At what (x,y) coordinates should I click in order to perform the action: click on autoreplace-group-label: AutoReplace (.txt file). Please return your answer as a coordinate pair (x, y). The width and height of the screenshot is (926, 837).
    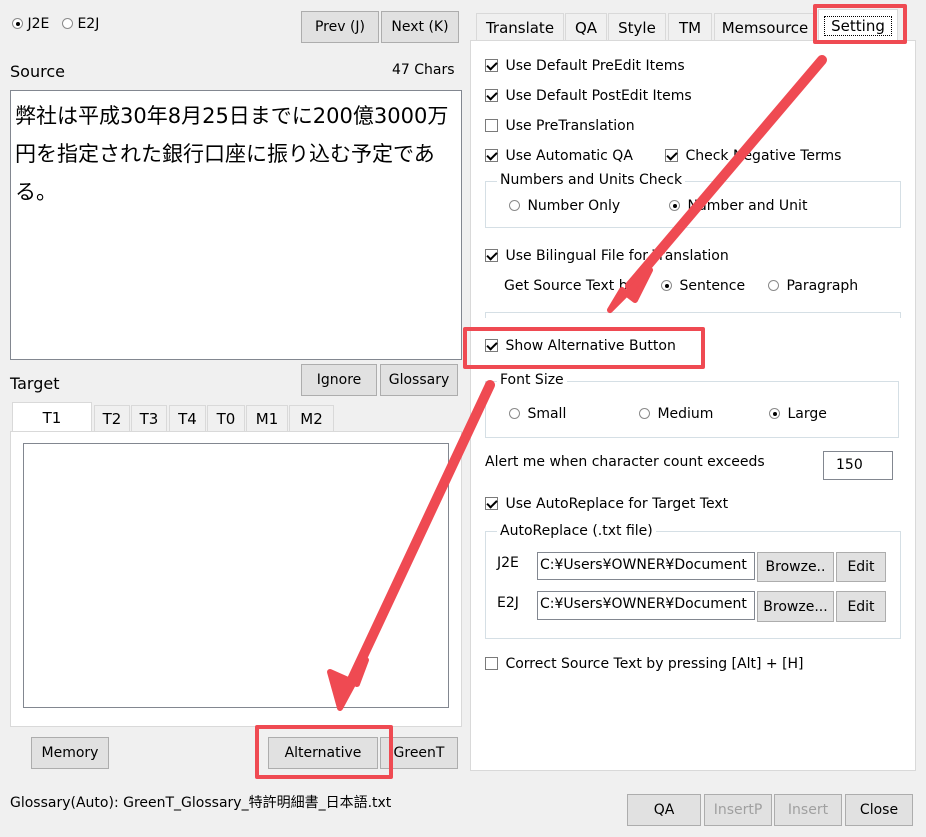
    Looking at the image, I should click on (576, 531).